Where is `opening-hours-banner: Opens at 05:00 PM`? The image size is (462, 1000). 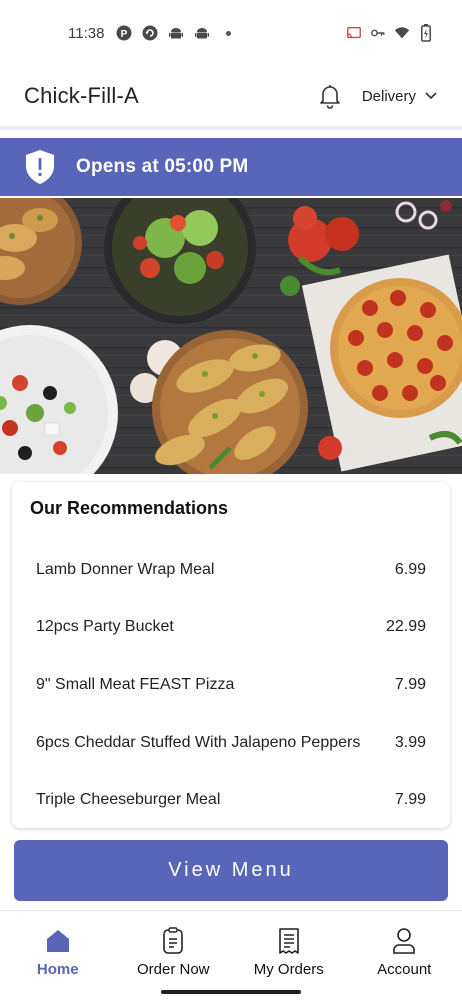 opening-hours-banner: Opens at 05:00 PM is located at coordinates (231, 167).